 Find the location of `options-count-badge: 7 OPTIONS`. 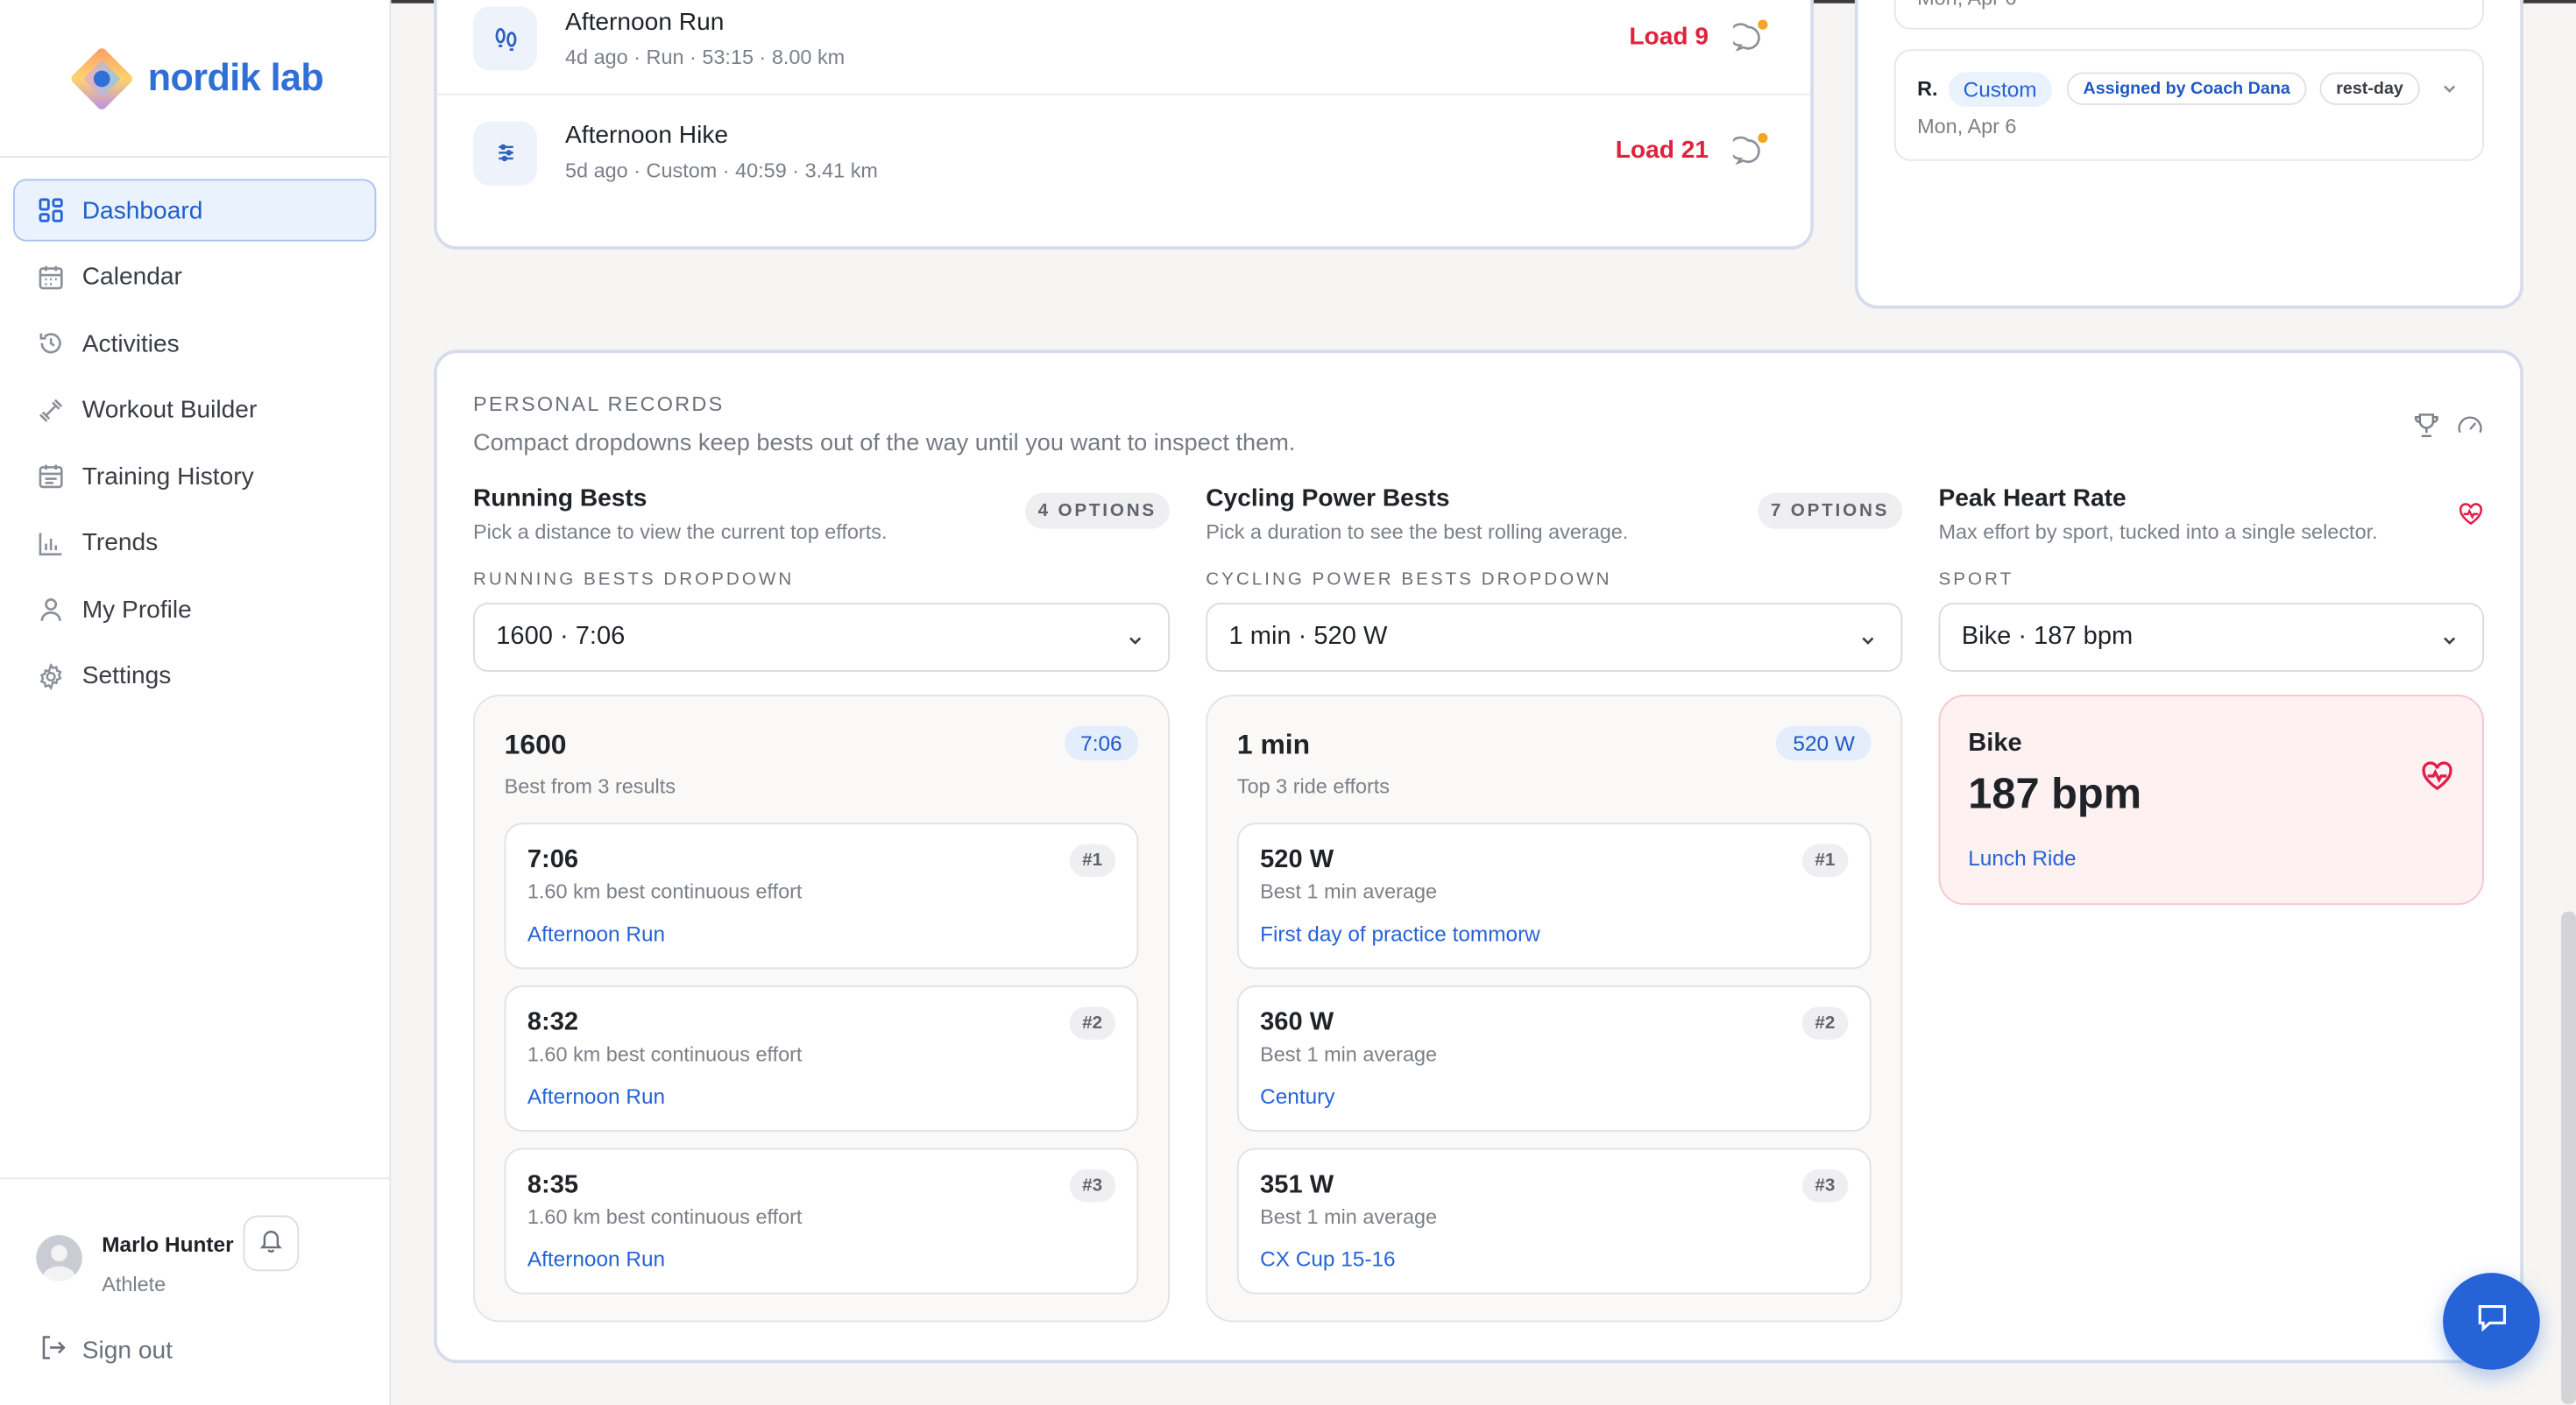

options-count-badge: 7 OPTIONS is located at coordinates (1830, 511).